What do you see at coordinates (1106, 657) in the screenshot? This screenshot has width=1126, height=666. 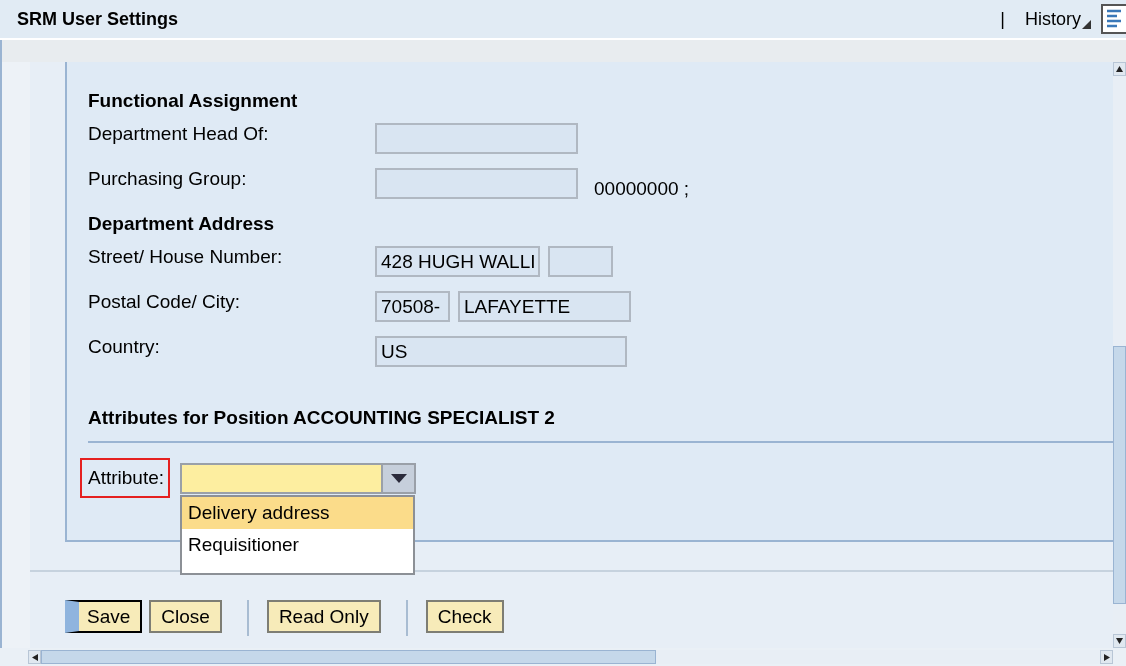 I see `scroll-right-icon` at bounding box center [1106, 657].